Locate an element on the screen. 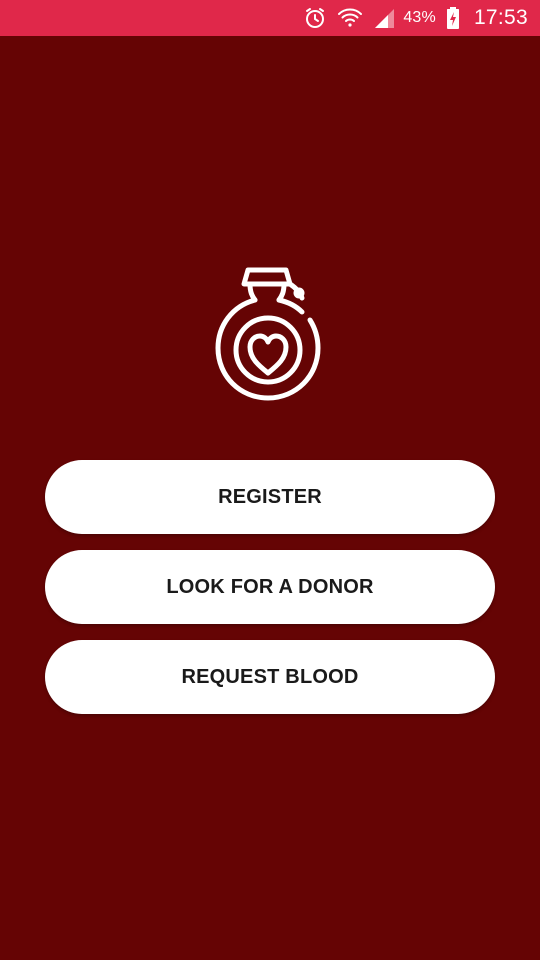 The image size is (540, 960). blood-bag-heart-icon is located at coordinates (270, 332).